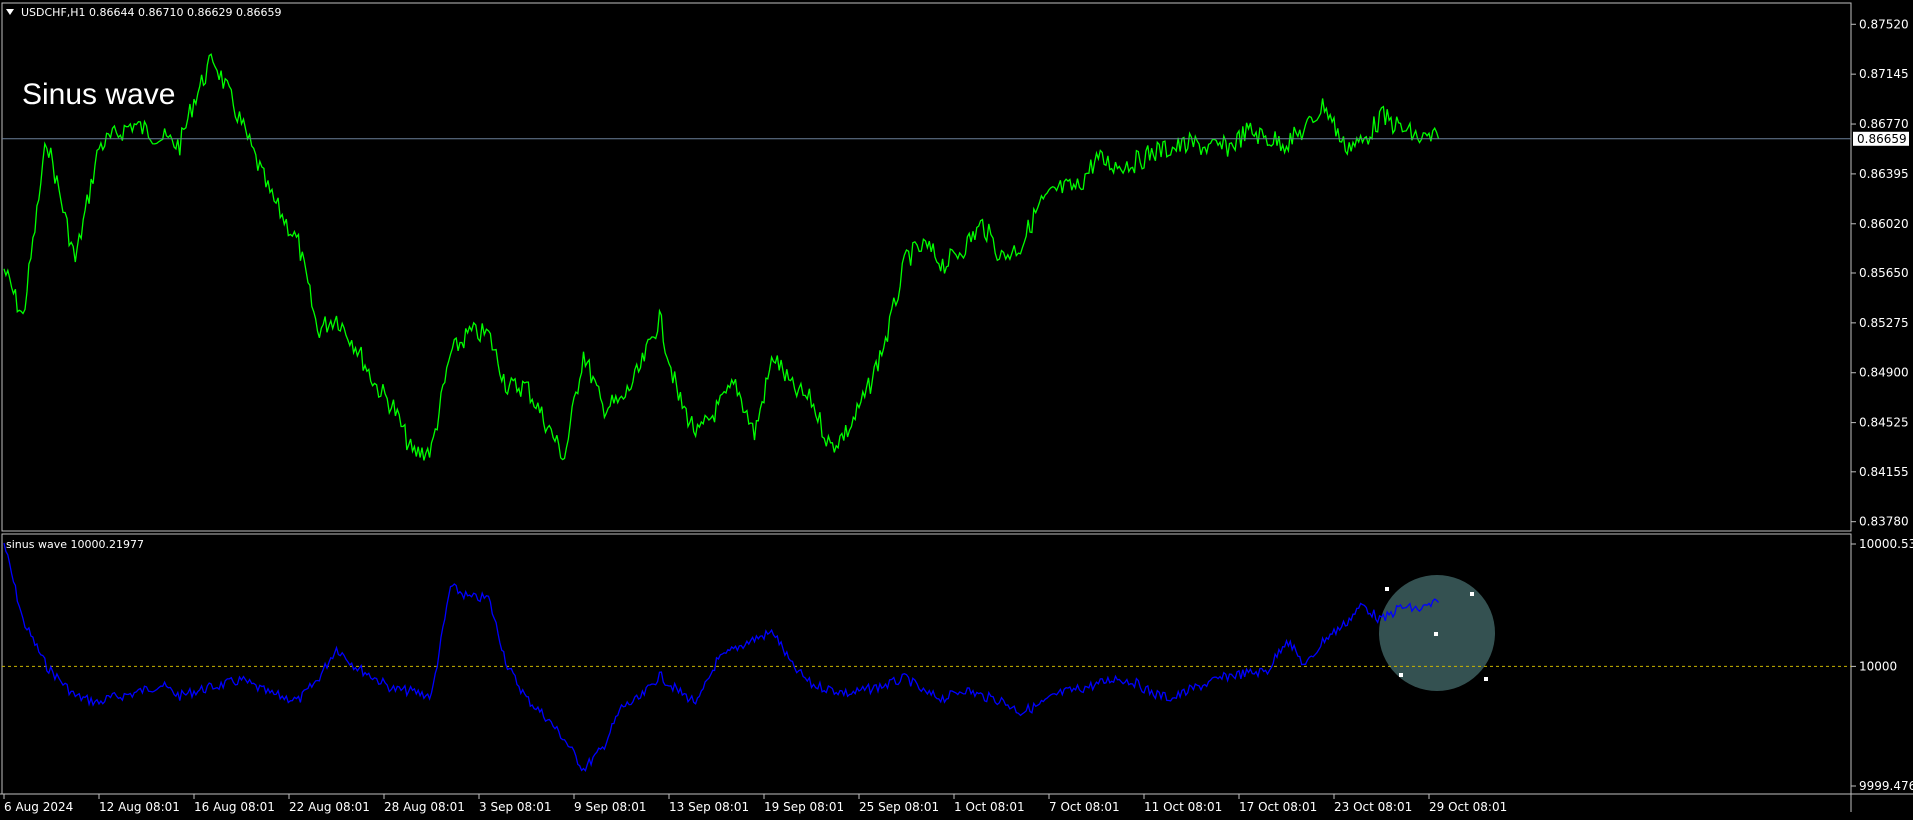 The height and width of the screenshot is (820, 1913). Describe the element at coordinates (610, 807) in the screenshot. I see `time-axis-label: 9 Sep 08:01` at that location.